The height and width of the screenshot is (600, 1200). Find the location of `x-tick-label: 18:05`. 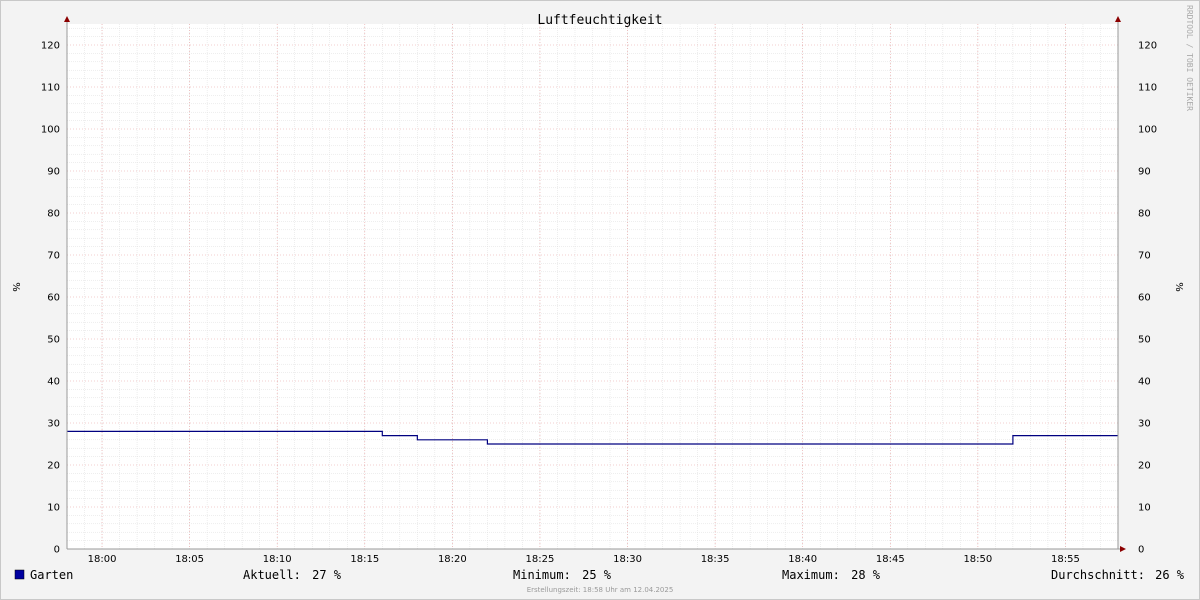

x-tick-label: 18:05 is located at coordinates (189, 559).